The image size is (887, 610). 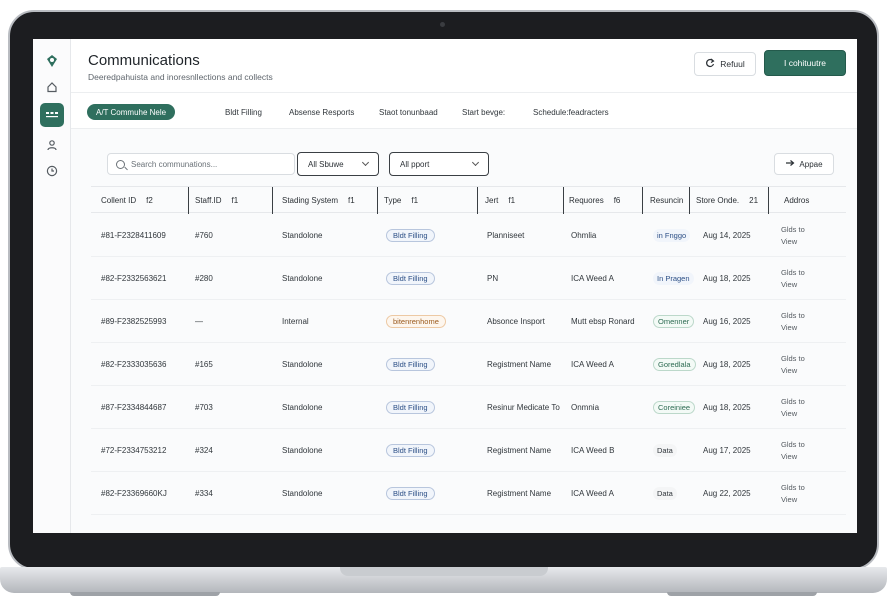 What do you see at coordinates (805, 63) in the screenshot?
I see `primary-action-button: I cohituutre` at bounding box center [805, 63].